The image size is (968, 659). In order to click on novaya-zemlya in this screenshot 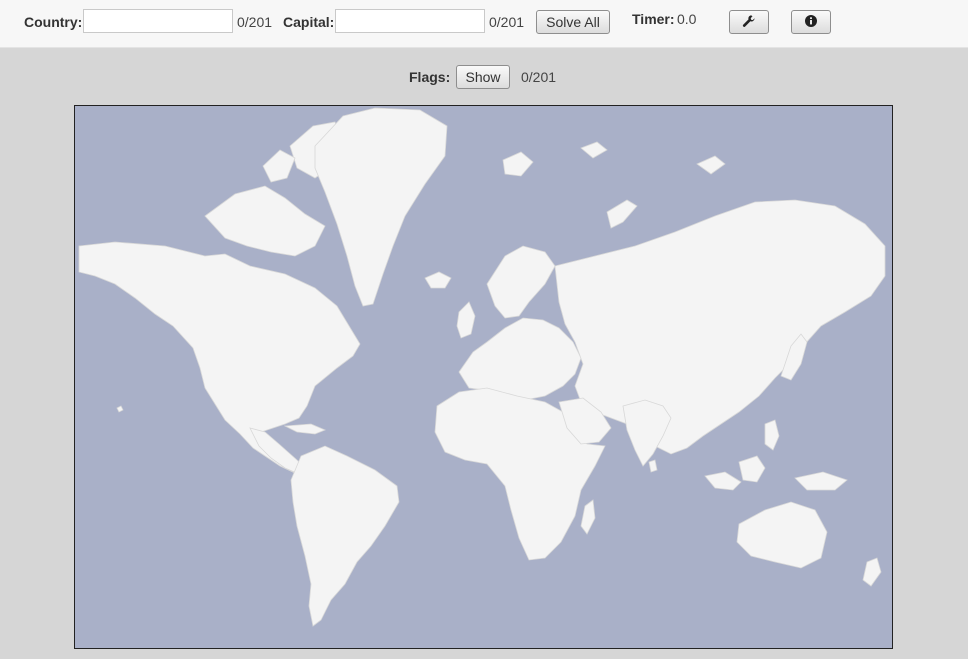, I will do `click(622, 214)`.